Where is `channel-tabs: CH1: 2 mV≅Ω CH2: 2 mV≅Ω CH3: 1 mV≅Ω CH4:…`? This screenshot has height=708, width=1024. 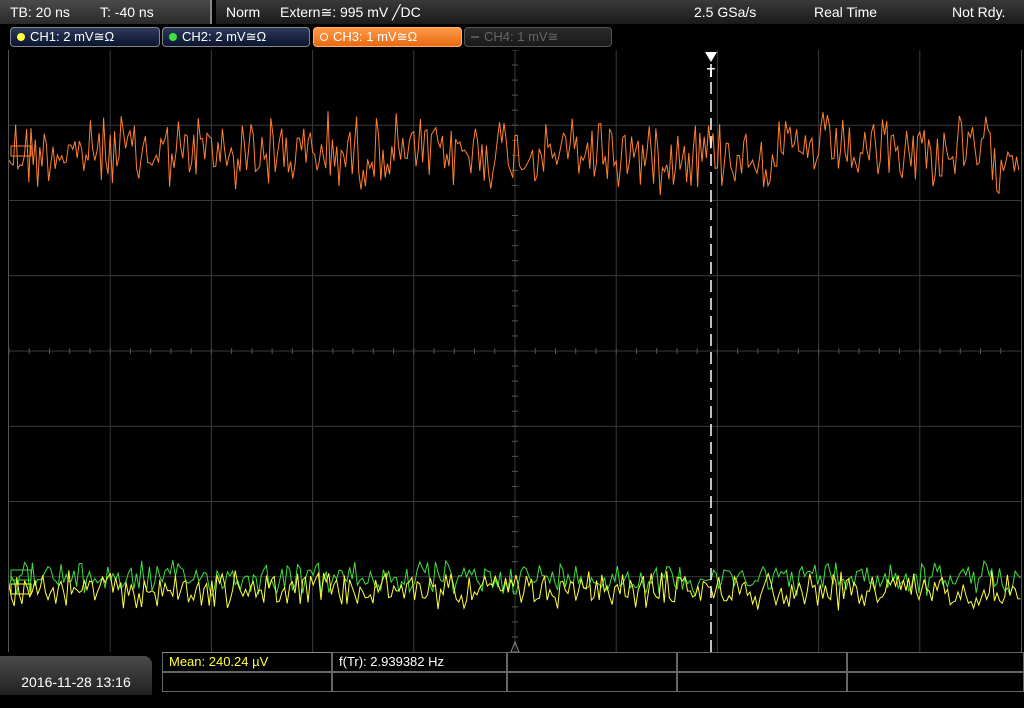
channel-tabs: CH1: 2 mV≅Ω CH2: 2 mV≅Ω CH3: 1 mV≅Ω CH4:… is located at coordinates (512, 37).